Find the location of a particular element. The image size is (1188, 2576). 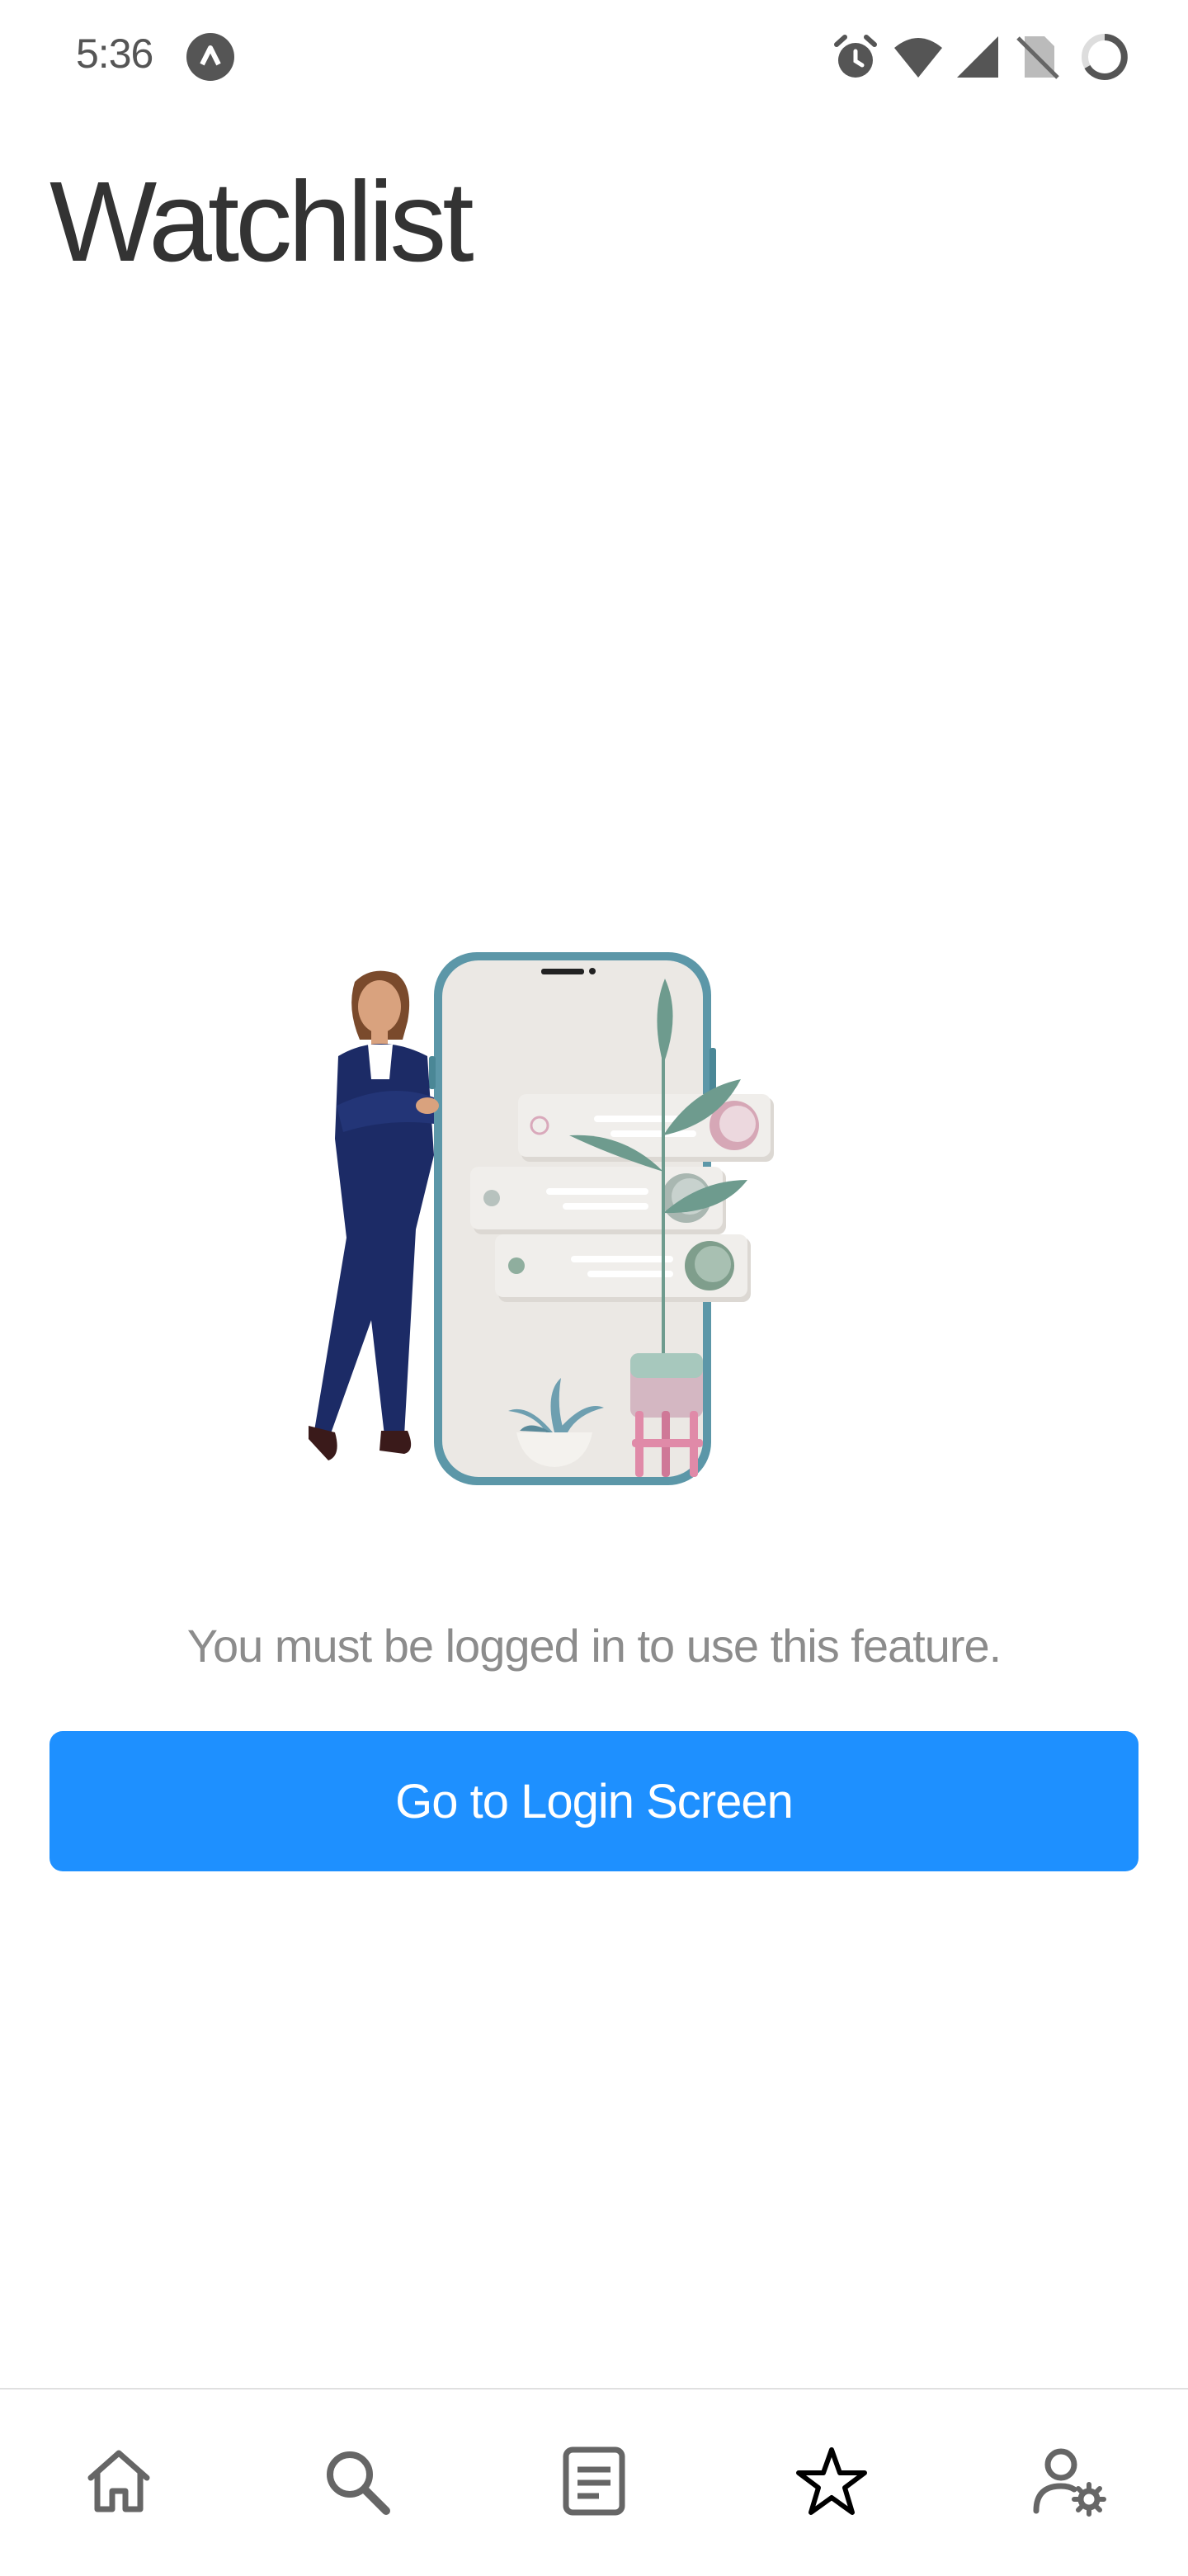

status-time: 5:36 is located at coordinates (114, 54).